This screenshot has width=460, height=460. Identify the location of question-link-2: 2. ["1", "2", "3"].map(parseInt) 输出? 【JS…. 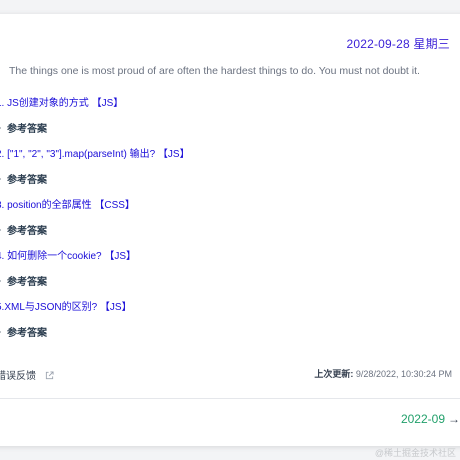
(95, 152).